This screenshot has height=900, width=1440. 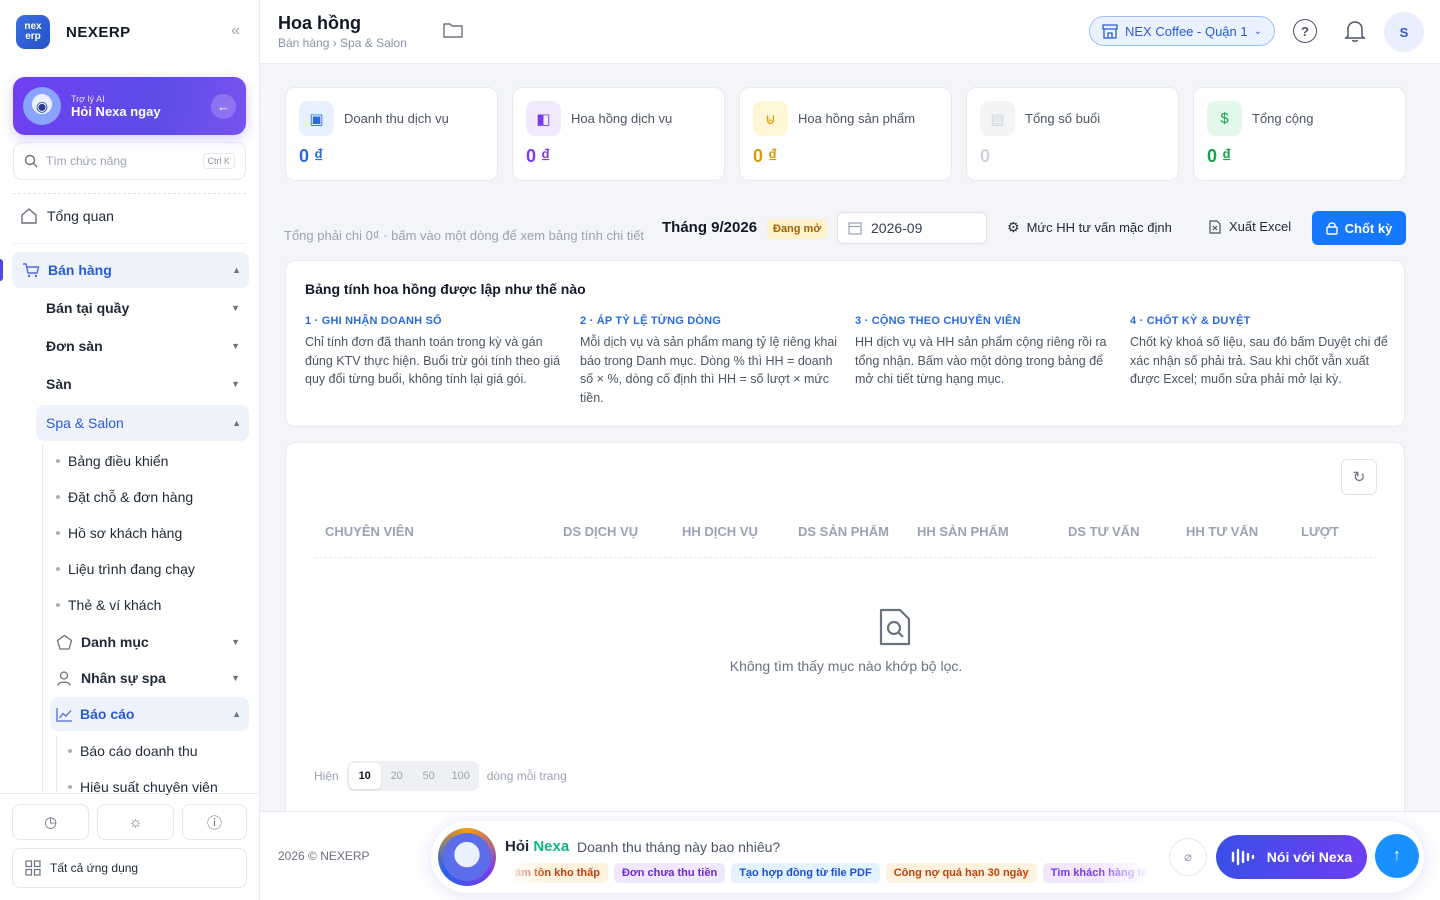 What do you see at coordinates (135, 822) in the screenshot?
I see `theme-button: ☼` at bounding box center [135, 822].